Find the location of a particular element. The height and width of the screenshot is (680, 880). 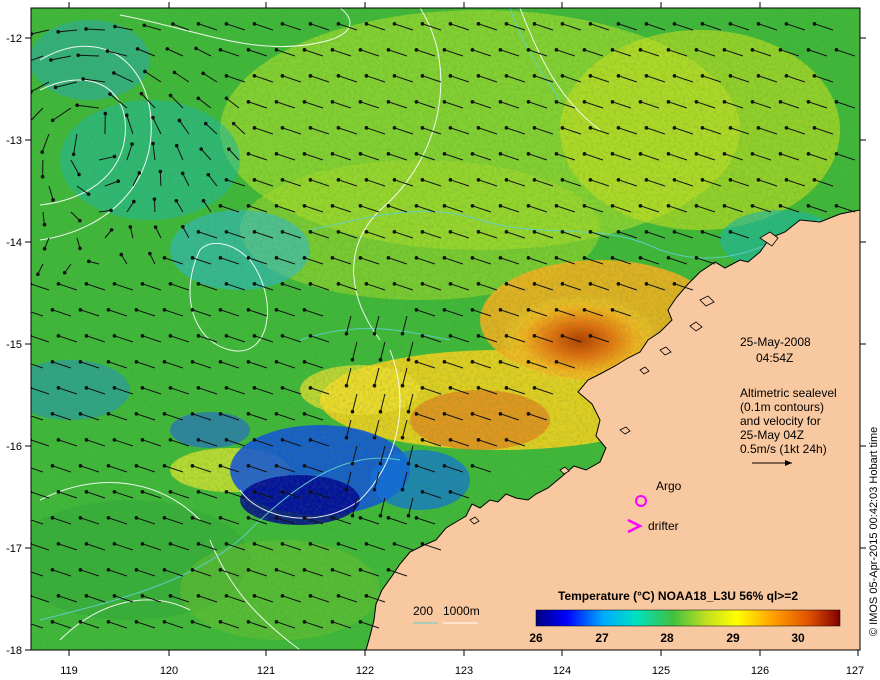

lon-tick-label: 119 is located at coordinates (69, 671).